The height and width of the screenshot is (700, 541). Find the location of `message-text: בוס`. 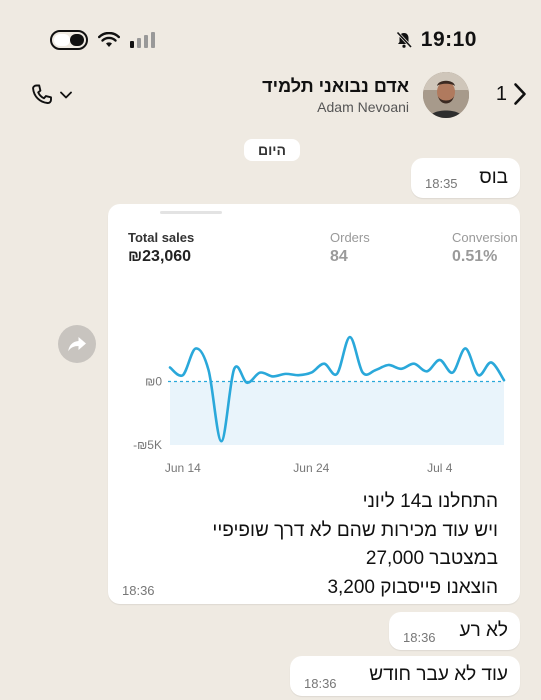

message-text: בוס is located at coordinates (493, 177).